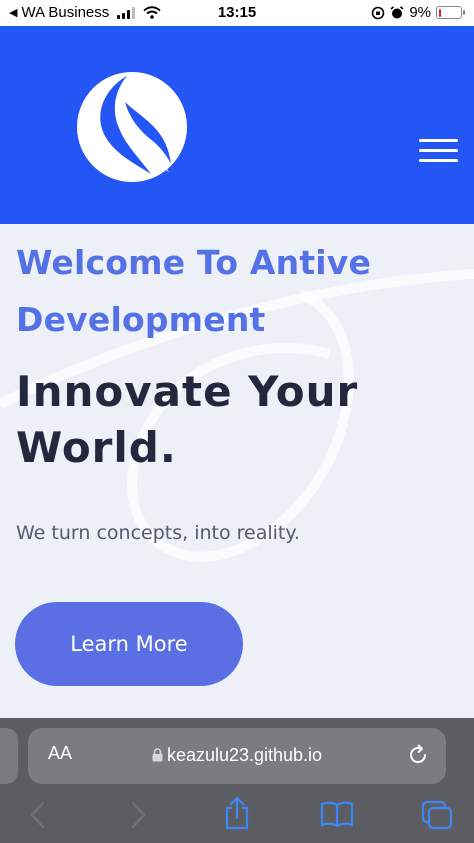  Describe the element at coordinates (129, 644) in the screenshot. I see `learn-more-button: Learn More` at that location.